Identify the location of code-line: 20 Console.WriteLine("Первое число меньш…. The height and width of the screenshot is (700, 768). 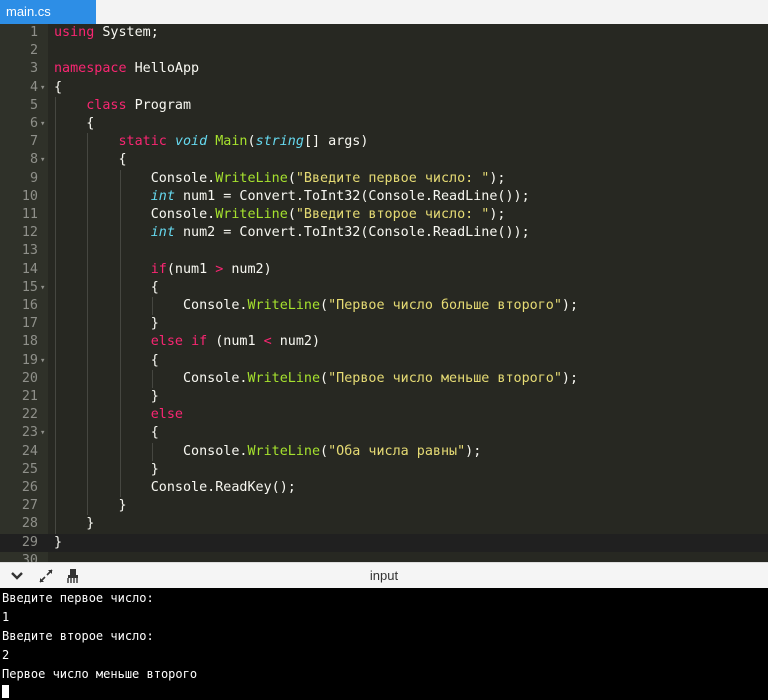
(384, 378).